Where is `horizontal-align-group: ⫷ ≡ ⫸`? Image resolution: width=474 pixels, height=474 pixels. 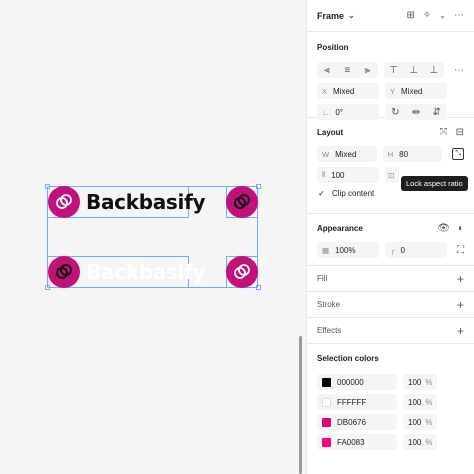 horizontal-align-group: ⫷ ≡ ⫸ is located at coordinates (347, 70).